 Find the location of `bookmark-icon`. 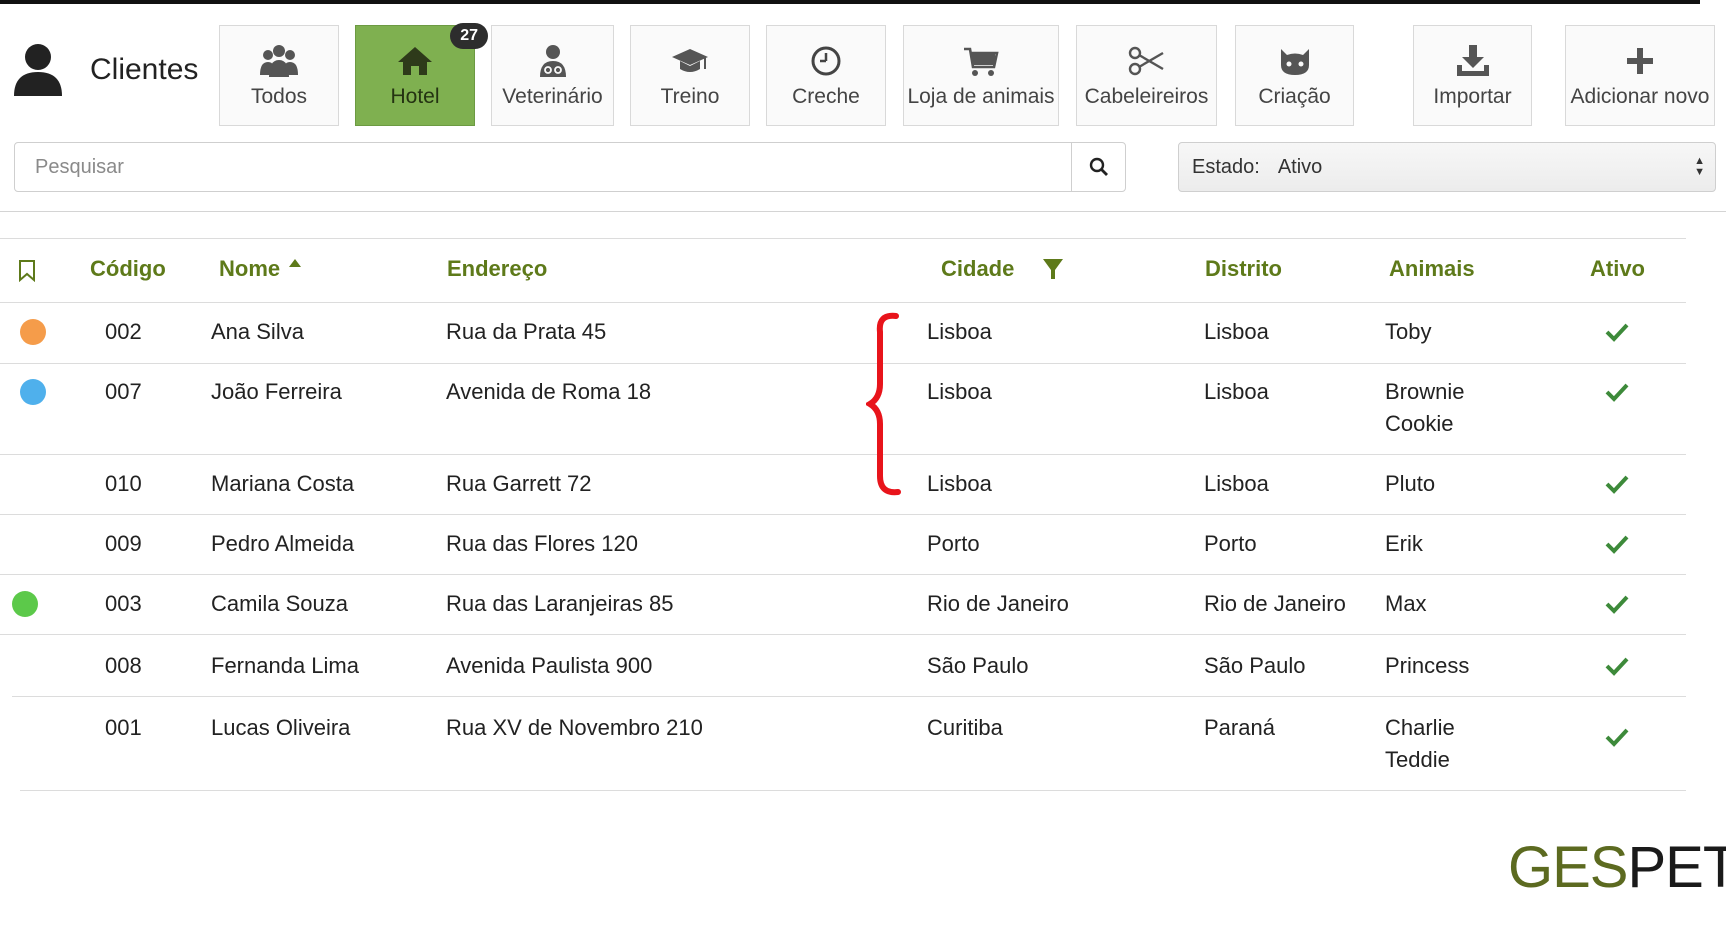

bookmark-icon is located at coordinates (27, 271).